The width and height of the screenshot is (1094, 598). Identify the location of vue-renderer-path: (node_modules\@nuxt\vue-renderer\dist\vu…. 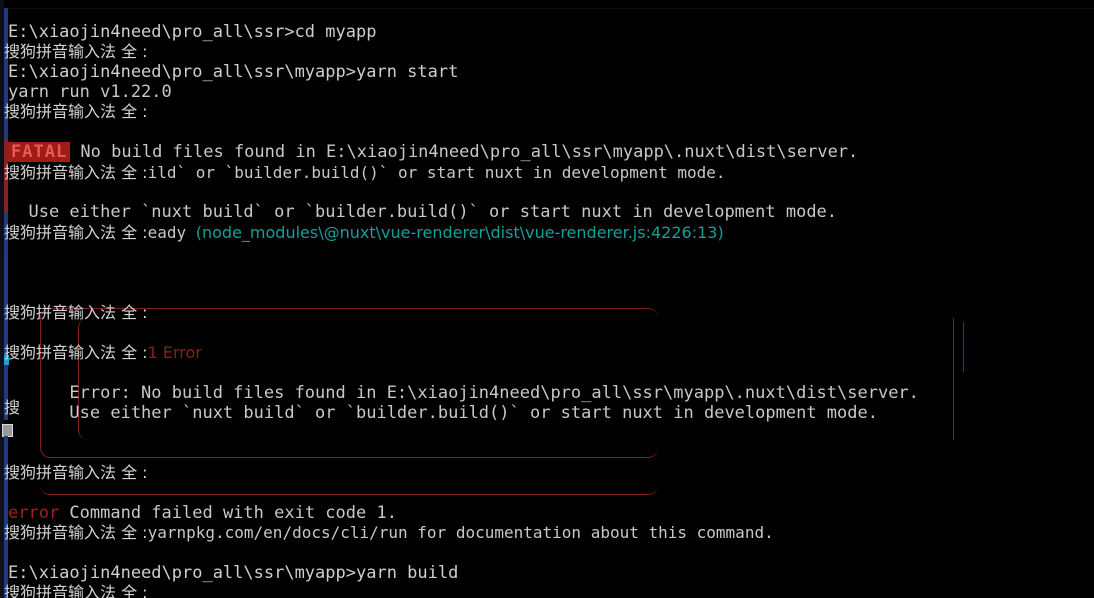
(459, 232).